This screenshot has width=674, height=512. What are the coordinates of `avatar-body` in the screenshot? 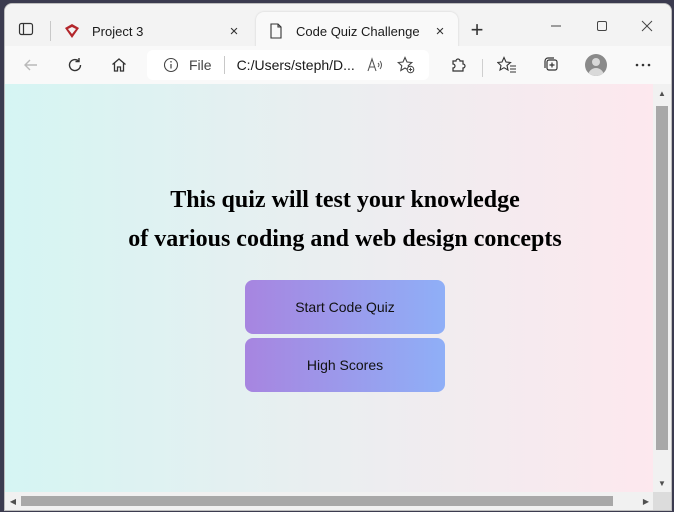 It's located at (596, 72).